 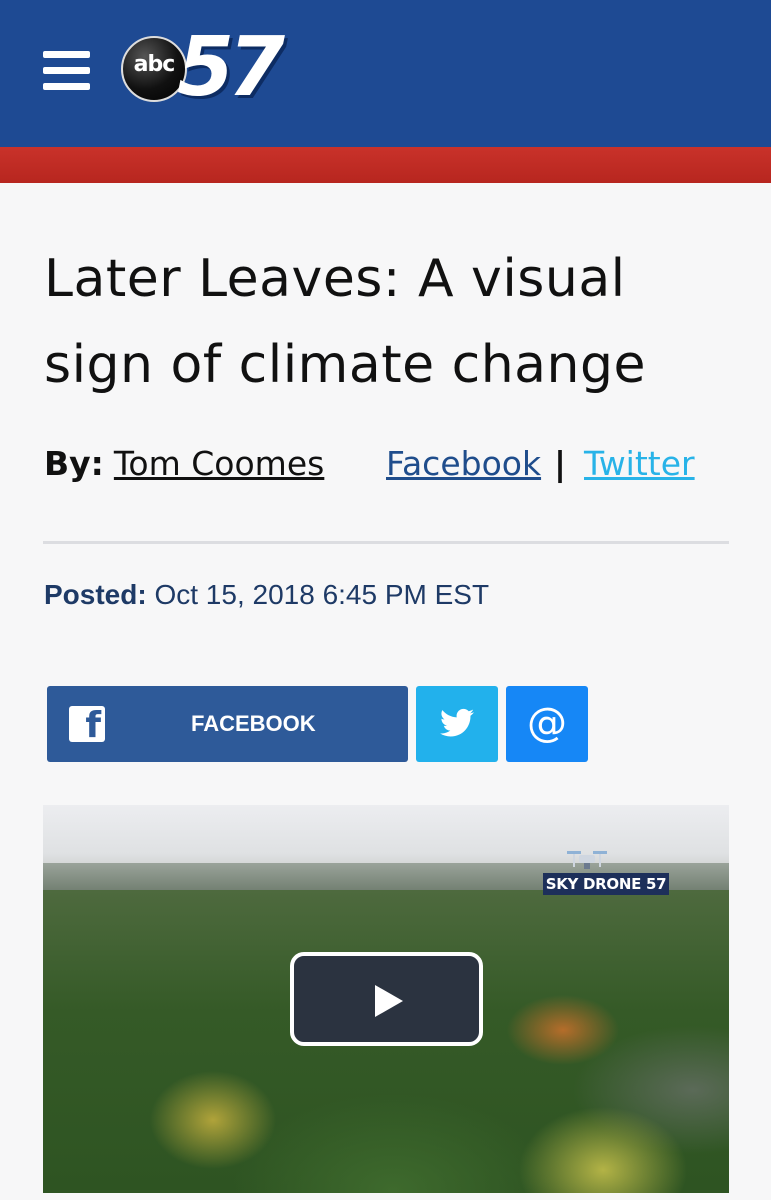 I want to click on posted-date: Posted: Oct 15, 2018 6:45 PM EST, so click(x=266, y=595).